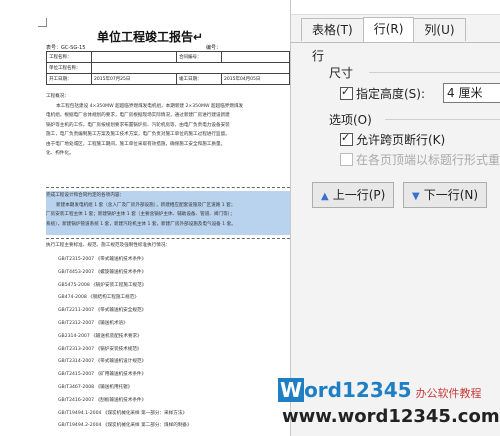 This screenshot has width=500, height=436. What do you see at coordinates (102, 272) in the screenshot?
I see `standard-item: GB/T4453-2007 《螺旋输送机技术条件》` at bounding box center [102, 272].